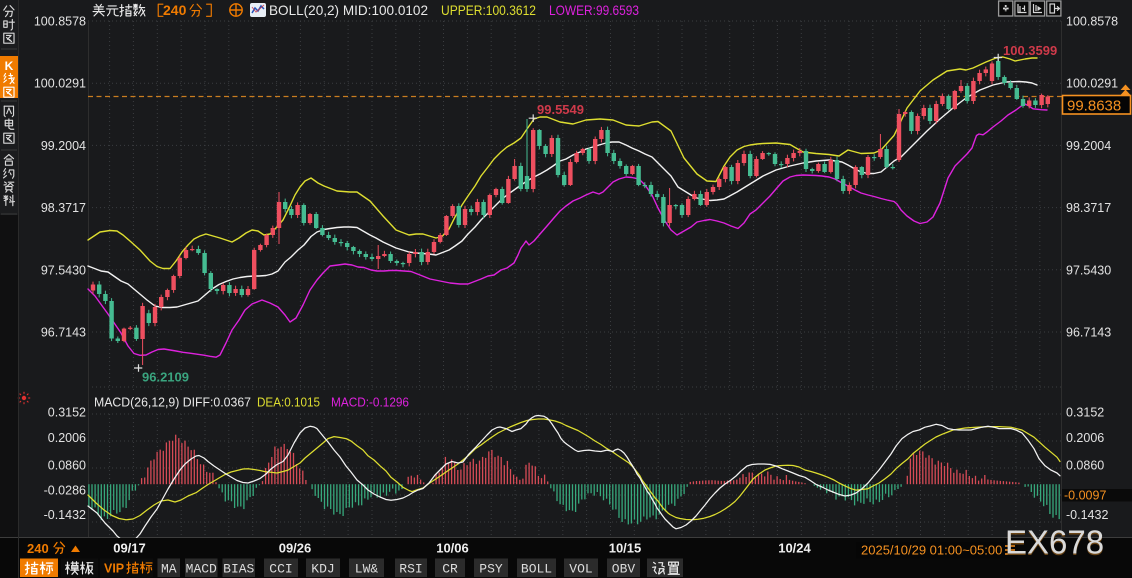 The height and width of the screenshot is (578, 1132). What do you see at coordinates (348, 10) in the screenshot?
I see `svg-text: BOLL(20,2) MID:100.0102` at bounding box center [348, 10].